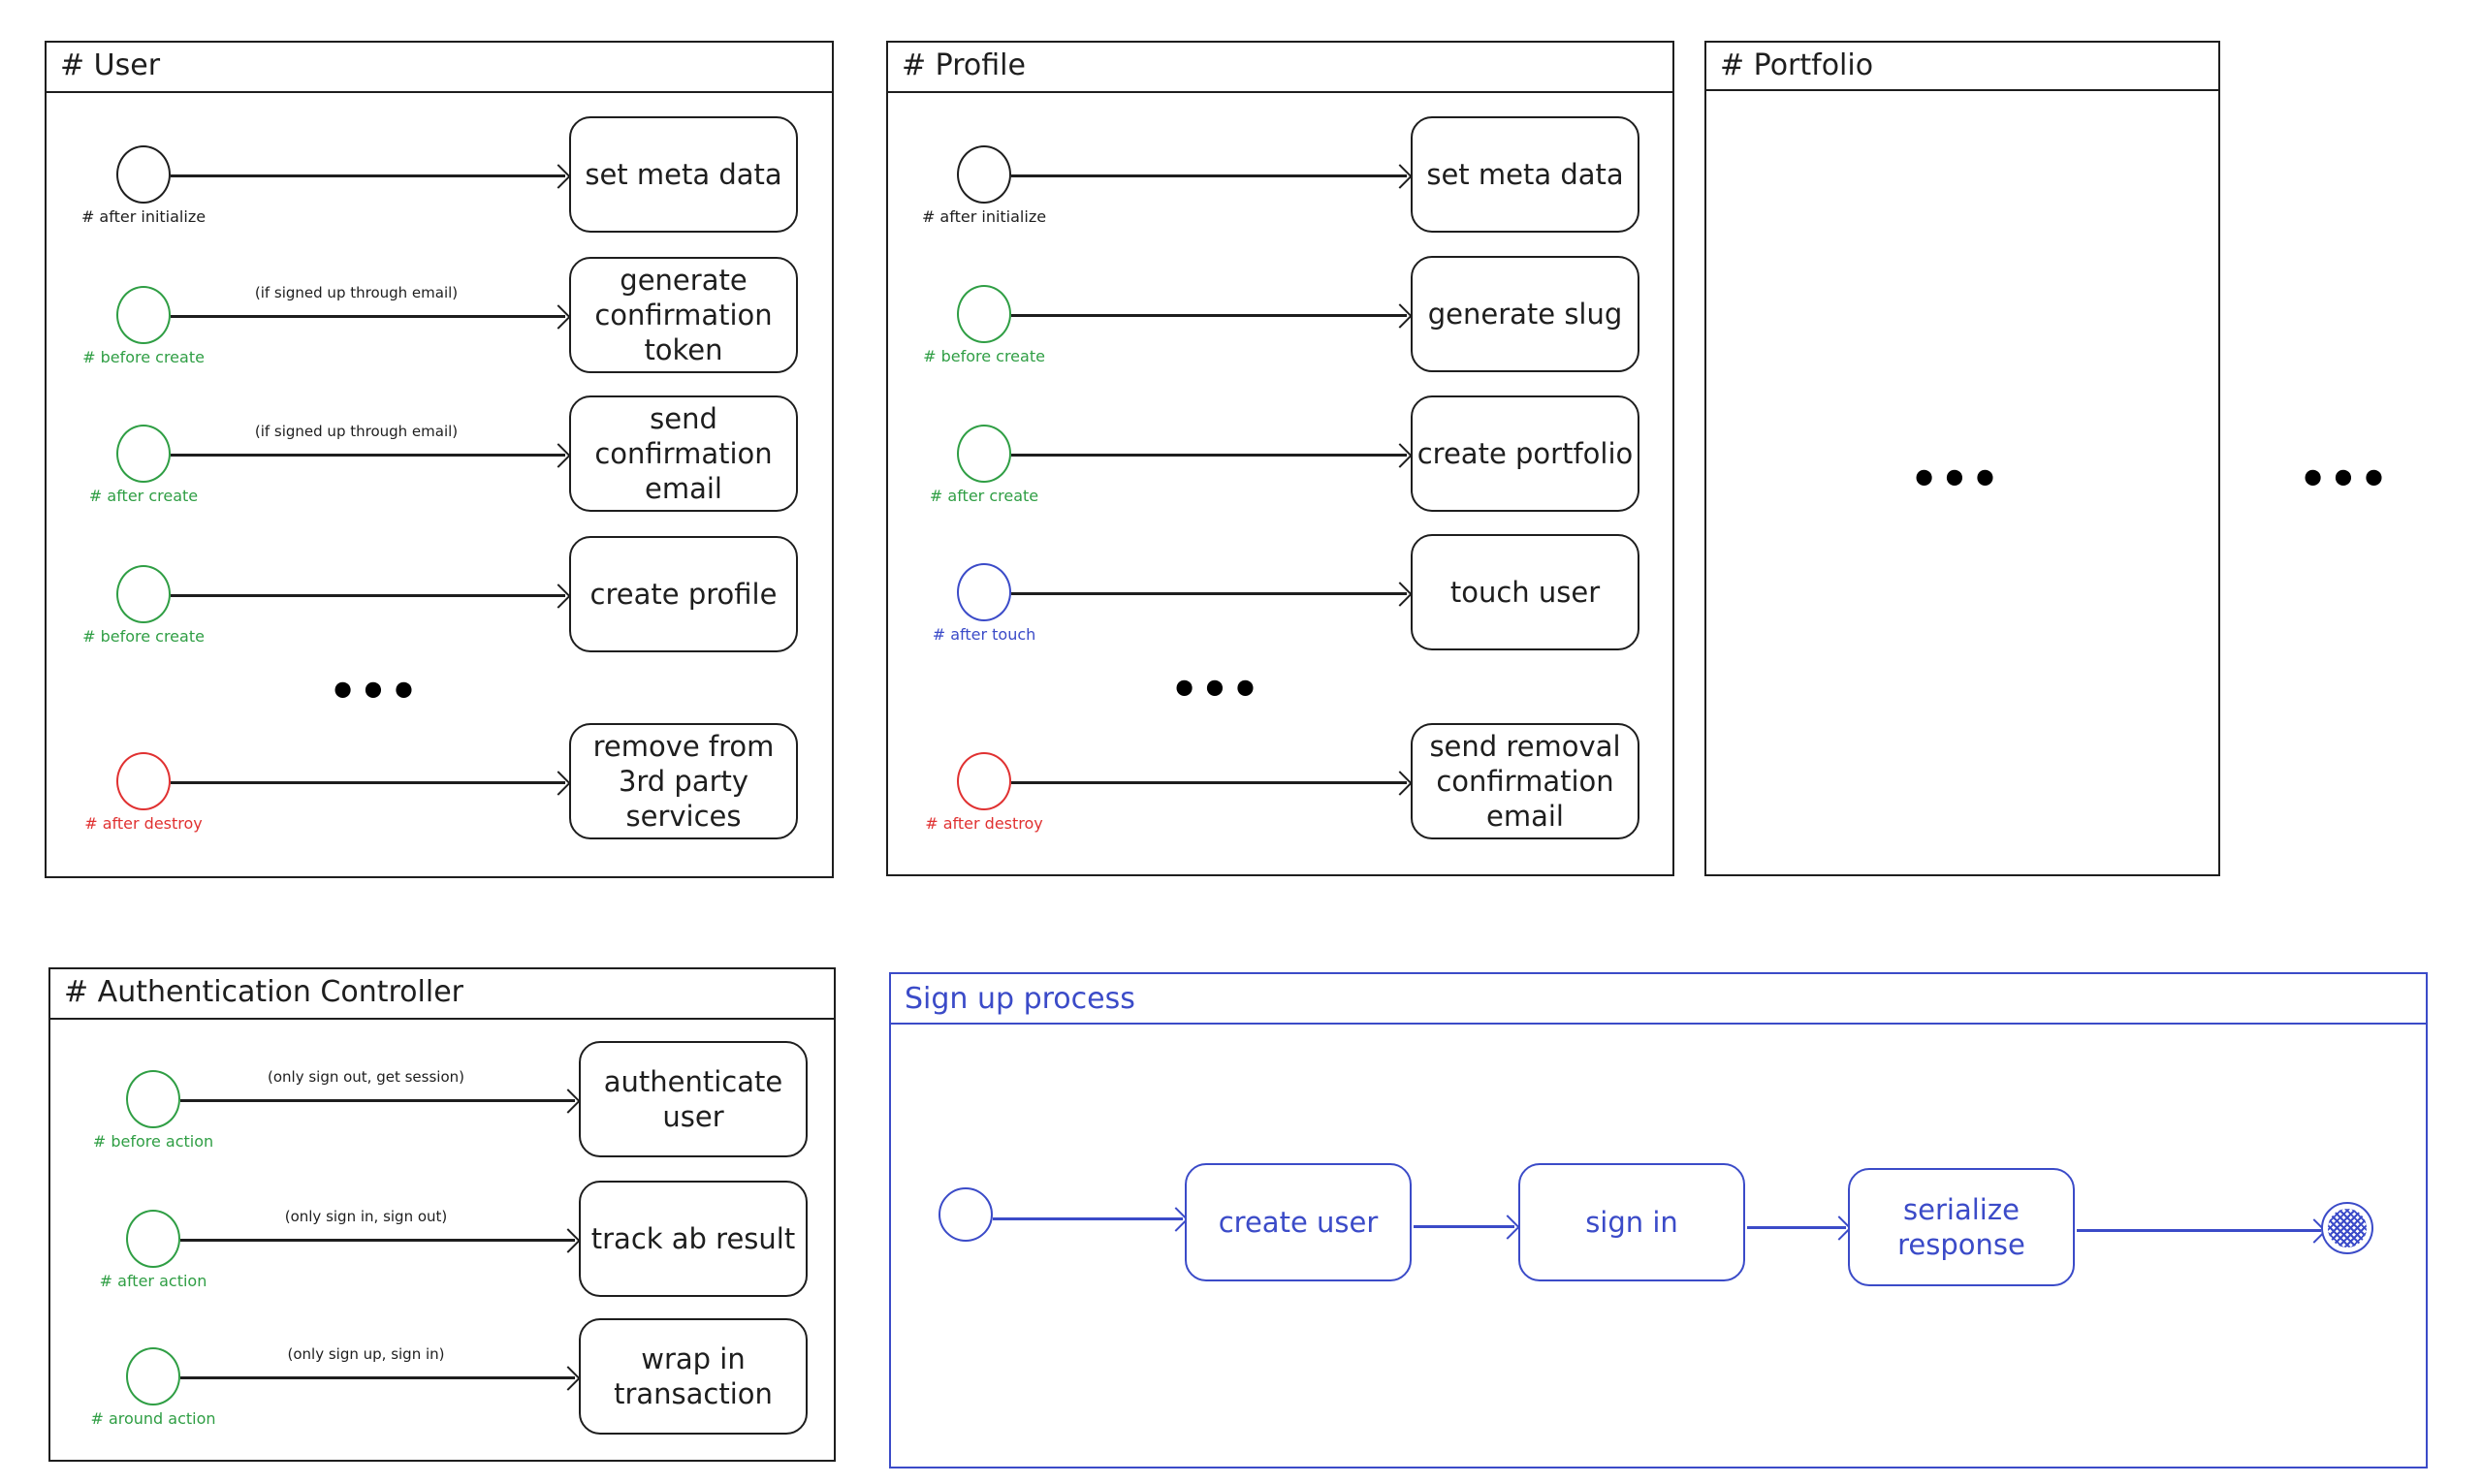 The width and height of the screenshot is (2482, 1484). Describe the element at coordinates (1797, 65) in the screenshot. I see `frame-title: # Portfolio` at that location.